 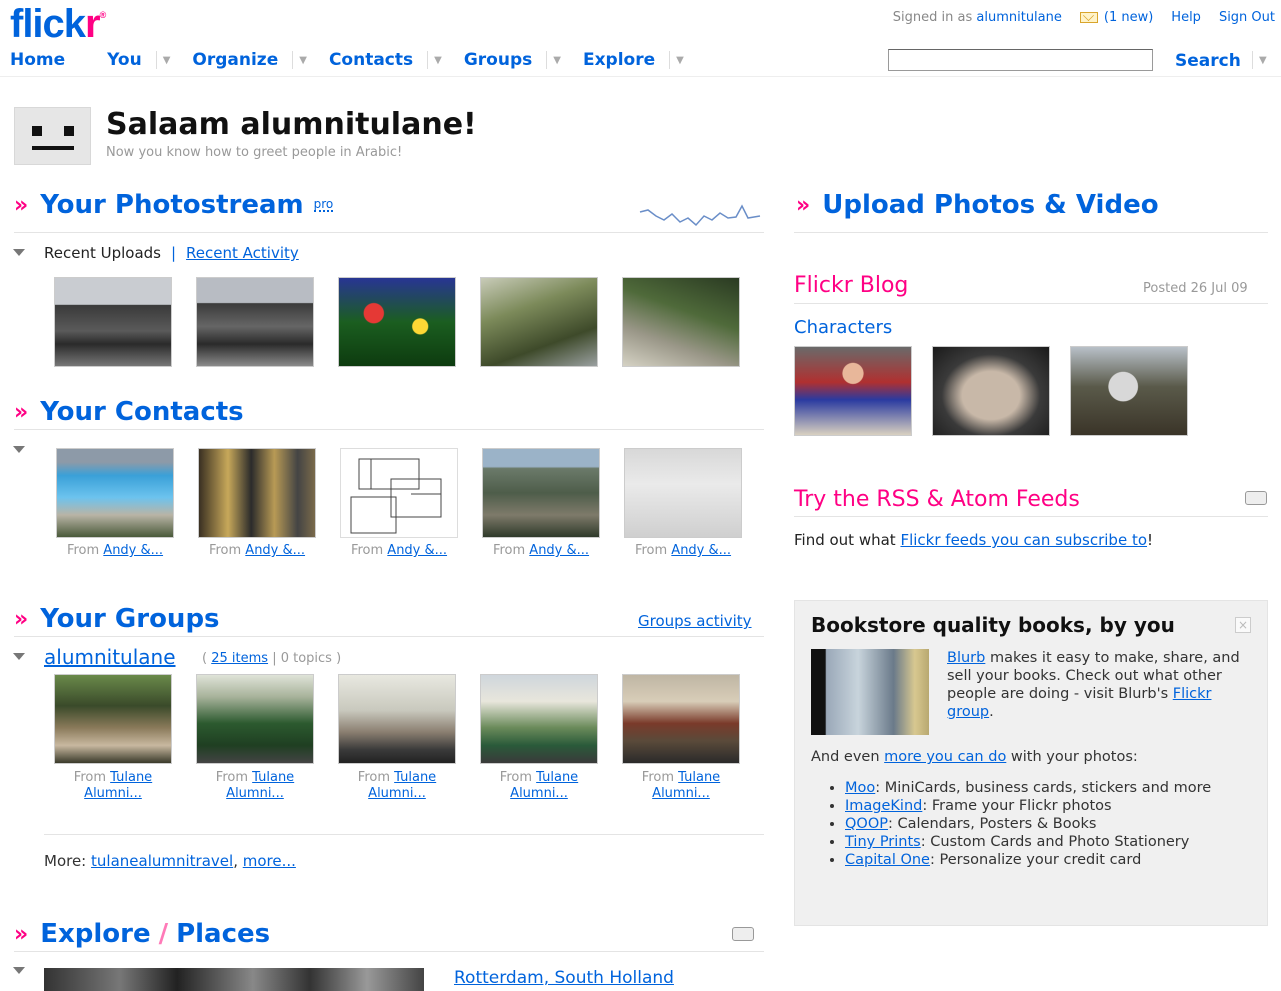 I want to click on nav-groups: Groups ▼, so click(x=512, y=60).